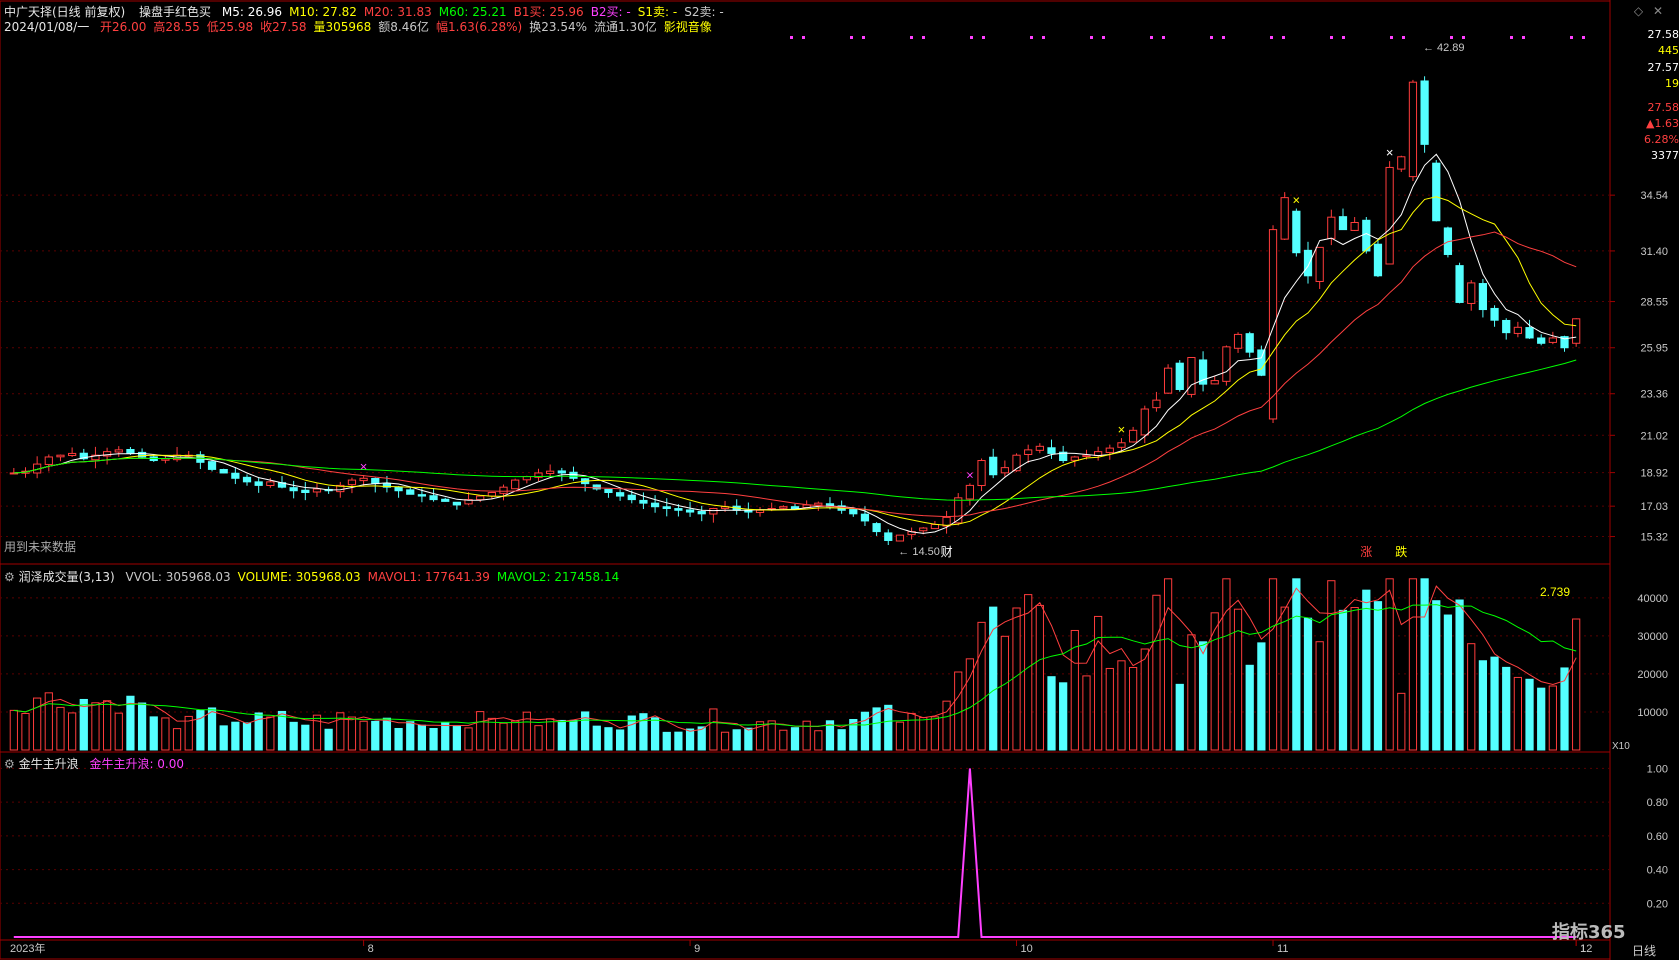  I want to click on ind-tick-label: 1.00, so click(1657, 769).